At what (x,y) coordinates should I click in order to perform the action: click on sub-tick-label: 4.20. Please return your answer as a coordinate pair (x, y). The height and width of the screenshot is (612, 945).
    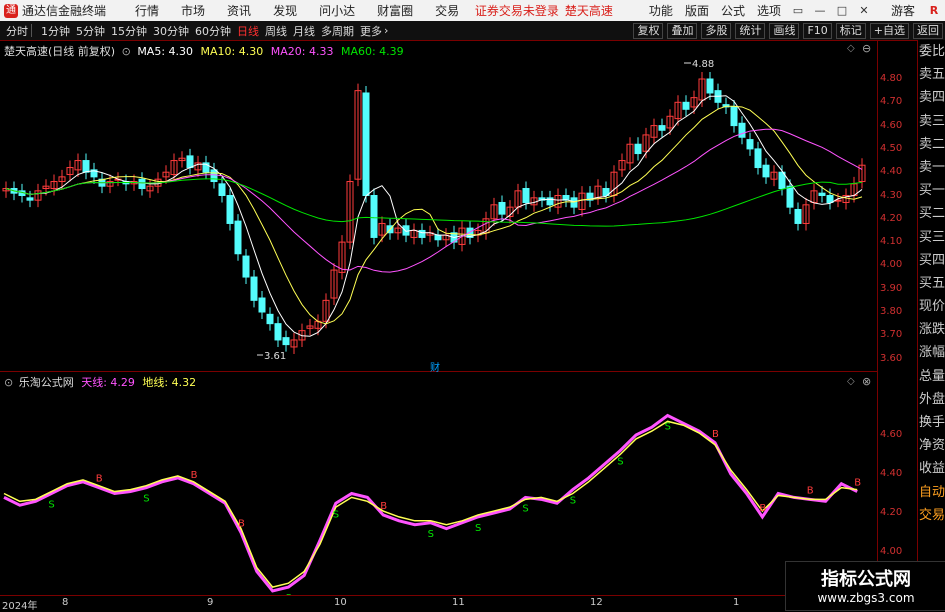
    Looking at the image, I should click on (891, 512).